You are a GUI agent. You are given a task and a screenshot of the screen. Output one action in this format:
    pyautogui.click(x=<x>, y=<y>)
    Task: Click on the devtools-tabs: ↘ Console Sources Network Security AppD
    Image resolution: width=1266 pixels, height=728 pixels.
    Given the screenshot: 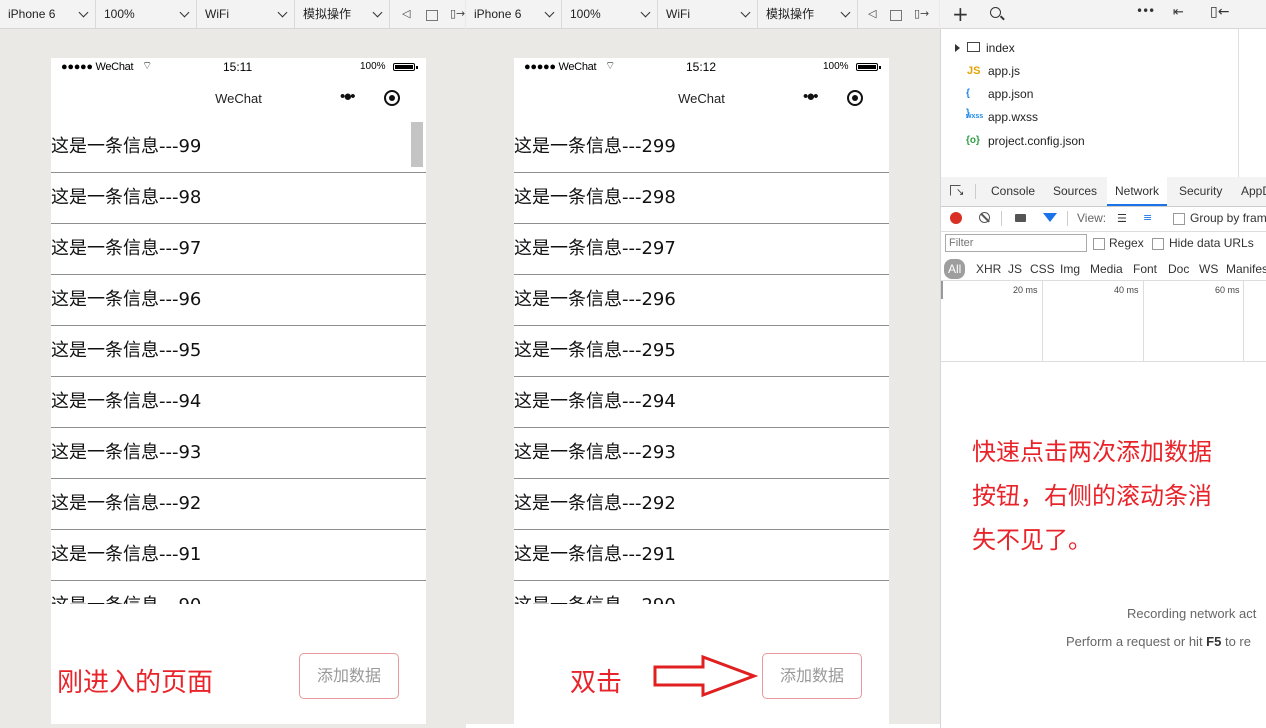 What is the action you would take?
    pyautogui.click(x=1103, y=192)
    